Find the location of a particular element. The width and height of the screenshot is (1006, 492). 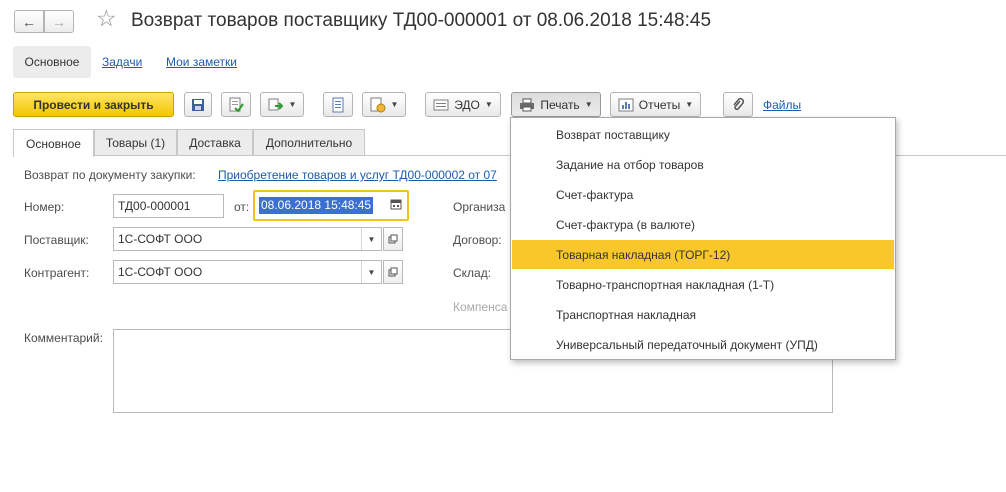

compensation-label: Компенса is located at coordinates (480, 307).